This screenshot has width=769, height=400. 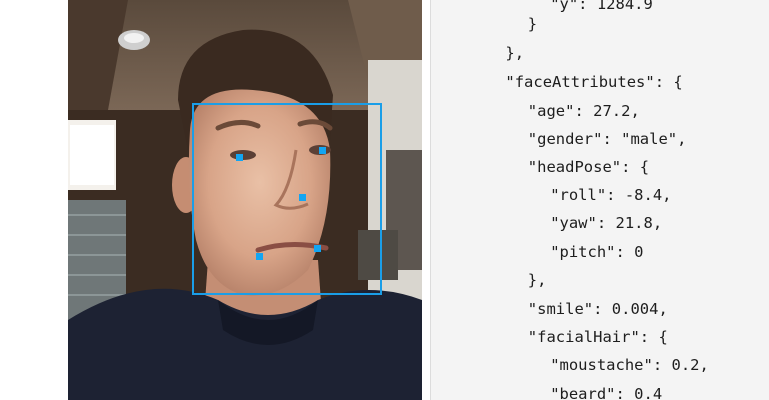 I want to click on landmark-right-pupil, so click(x=322, y=150).